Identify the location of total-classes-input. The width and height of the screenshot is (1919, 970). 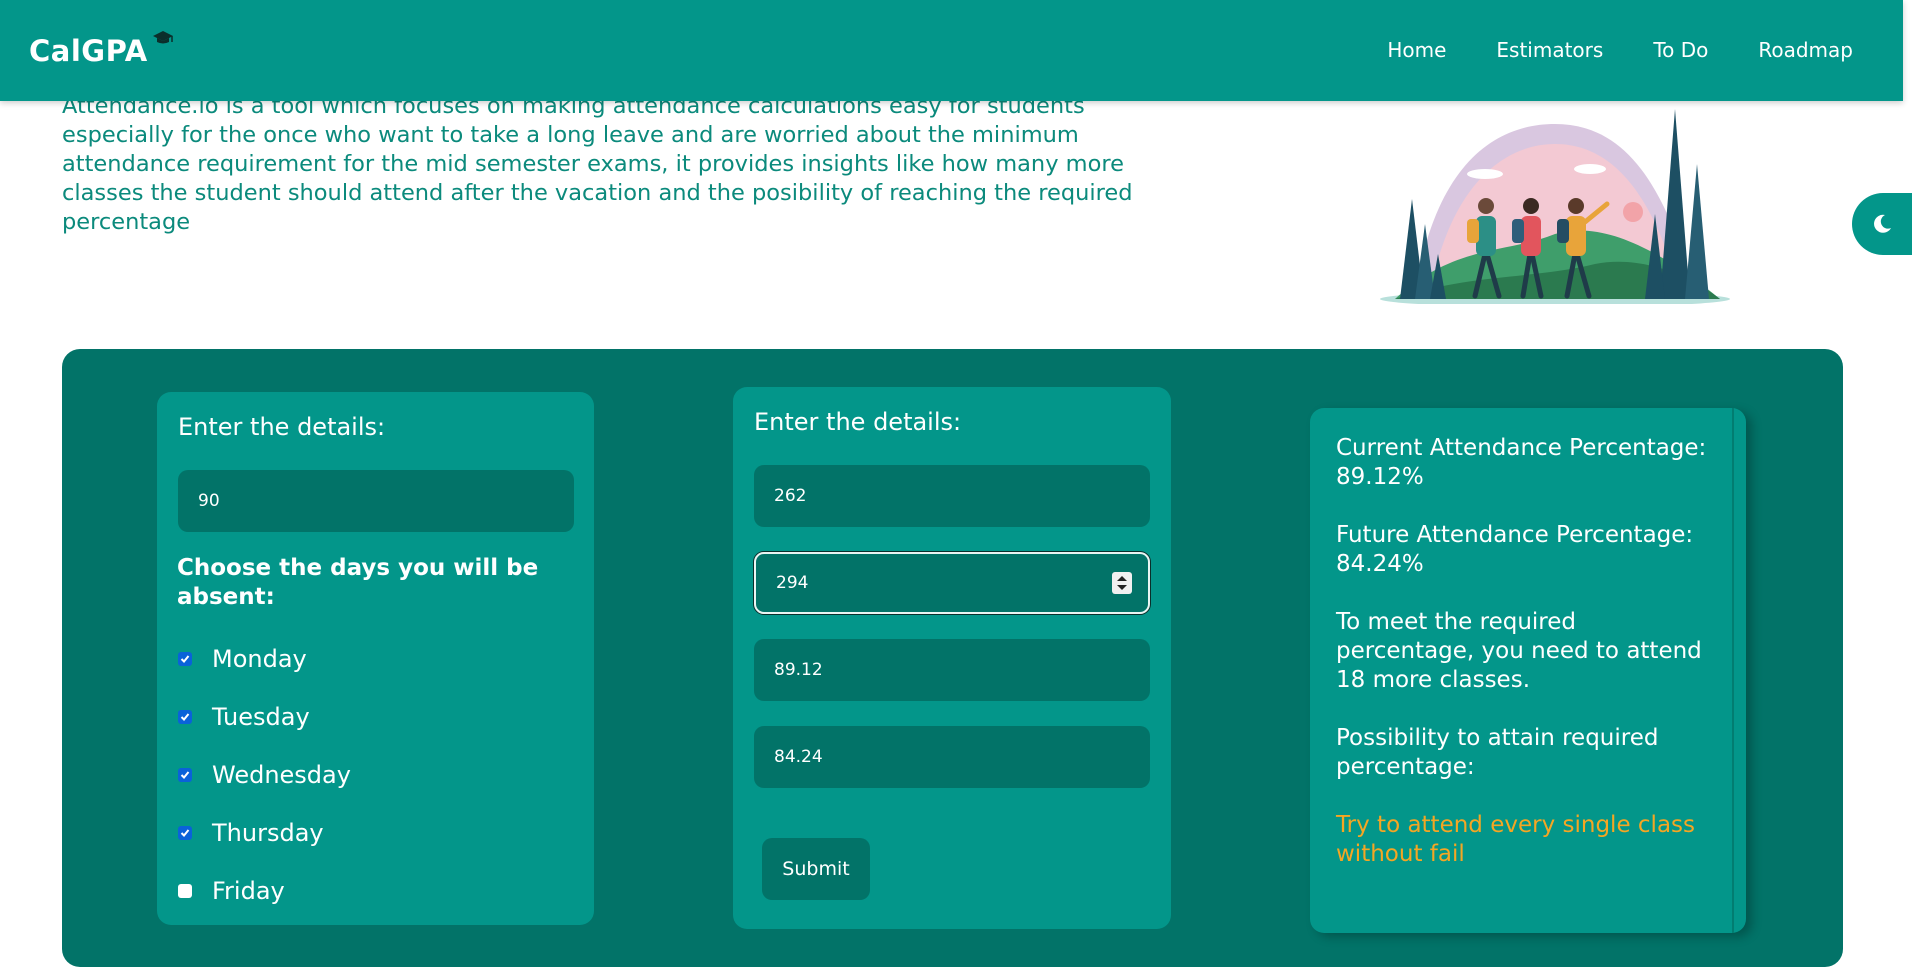
(952, 583).